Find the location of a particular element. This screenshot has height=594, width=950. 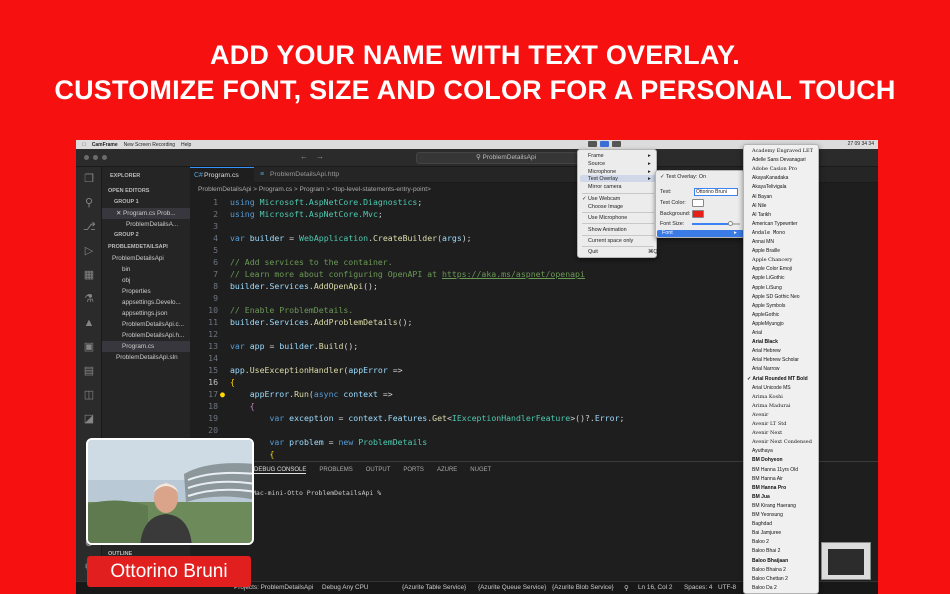

font-list-item: Avenir Next is located at coordinates (767, 433).